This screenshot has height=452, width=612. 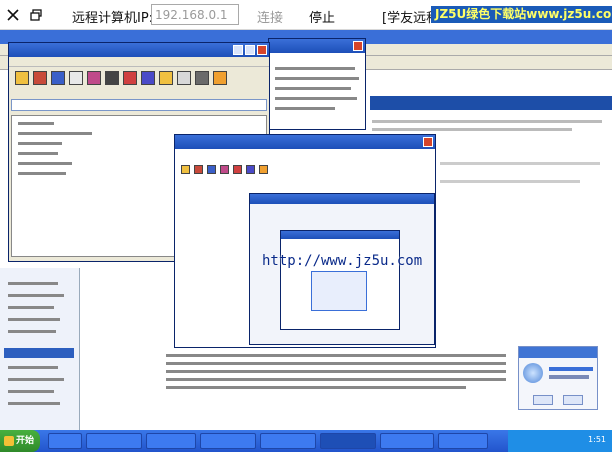 I want to click on nested-toolbar, so click(x=224, y=169).